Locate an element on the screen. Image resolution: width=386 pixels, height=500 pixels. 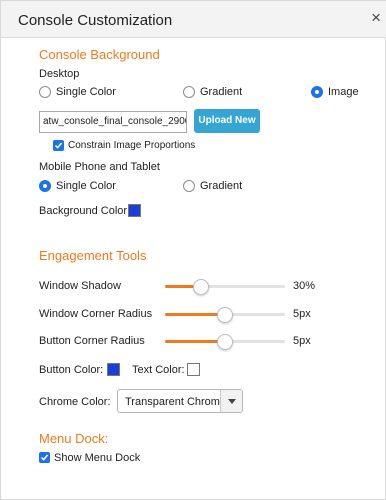
text-color-swatch is located at coordinates (193, 369).